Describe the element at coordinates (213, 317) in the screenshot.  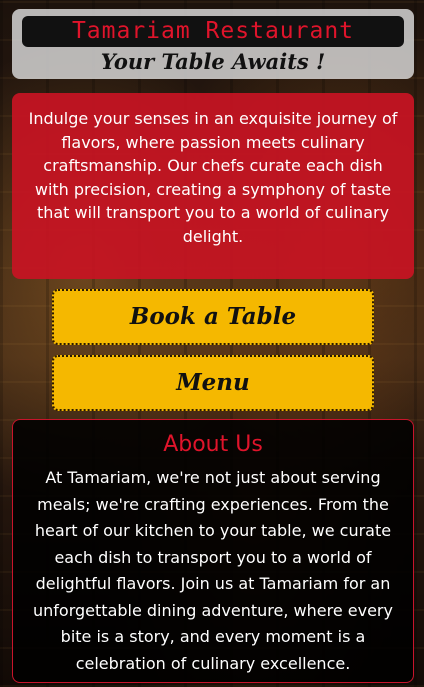
I see `book-table-button: Book a Table` at that location.